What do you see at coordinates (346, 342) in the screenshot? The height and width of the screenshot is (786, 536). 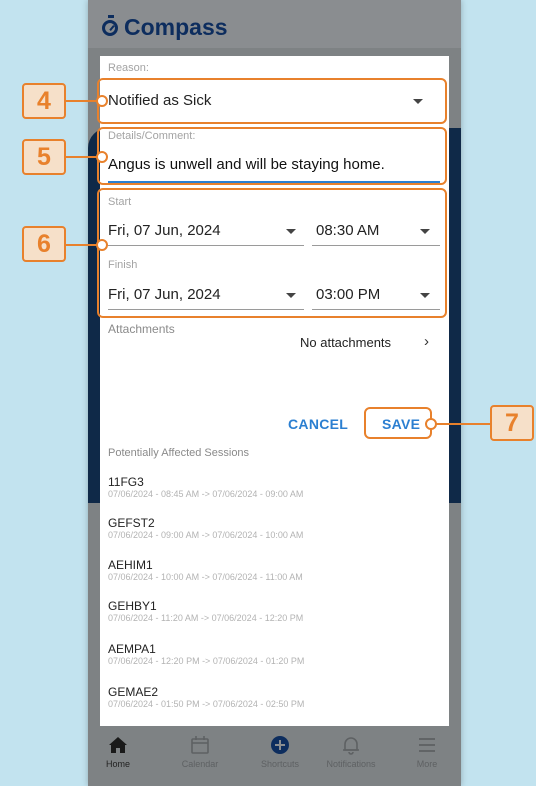 I see `attachments-value: No attachments` at bounding box center [346, 342].